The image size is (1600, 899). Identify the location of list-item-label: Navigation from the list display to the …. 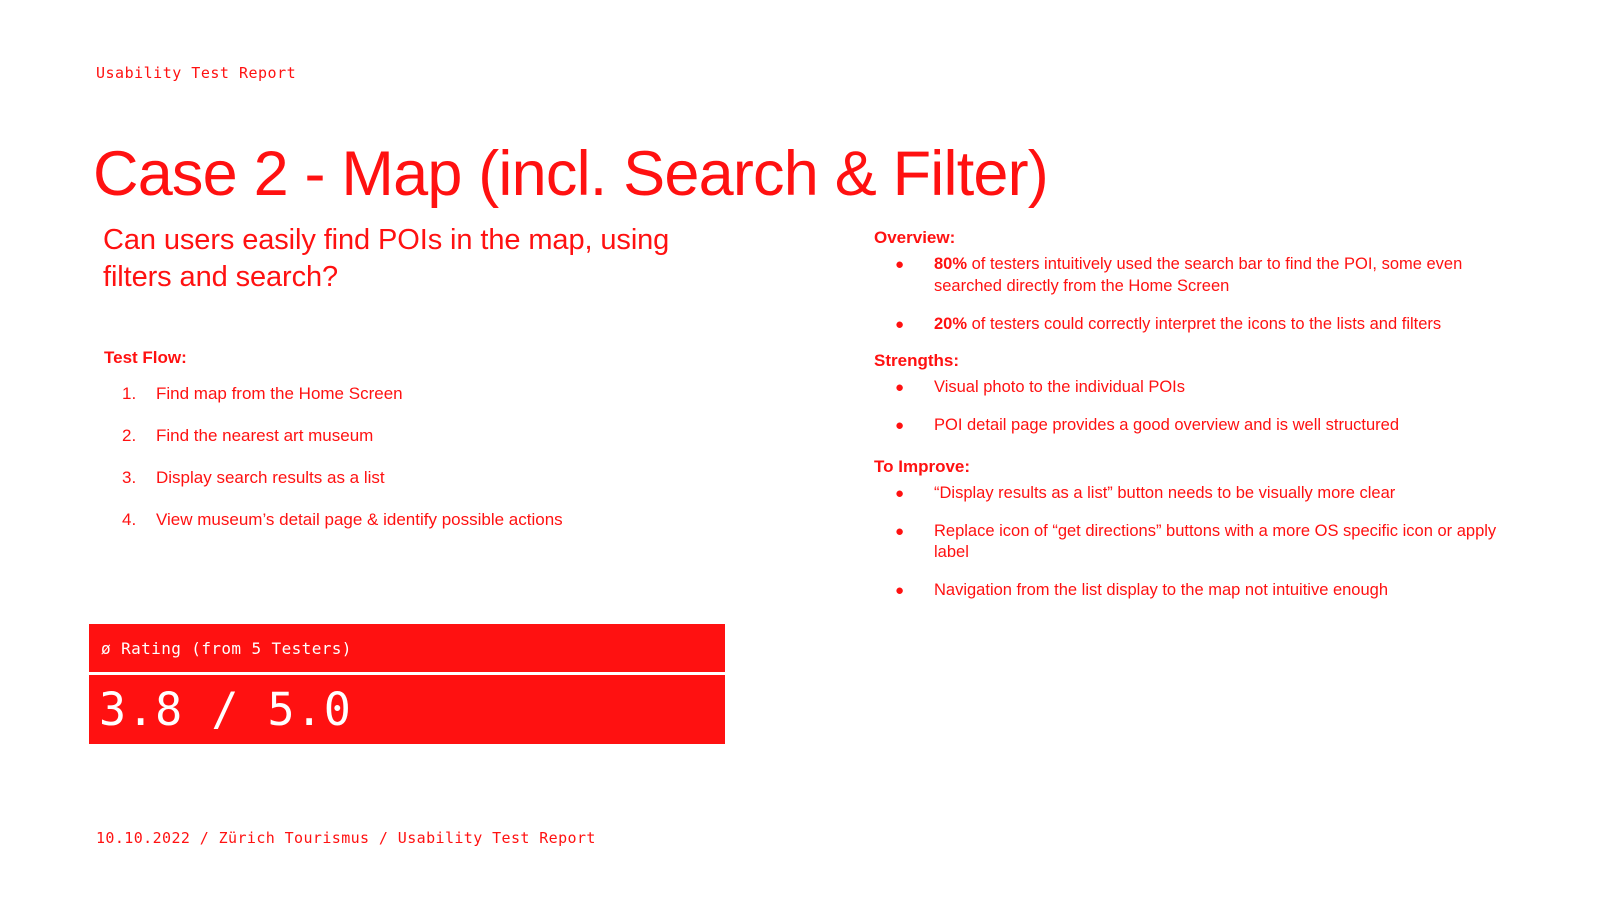
(1161, 590).